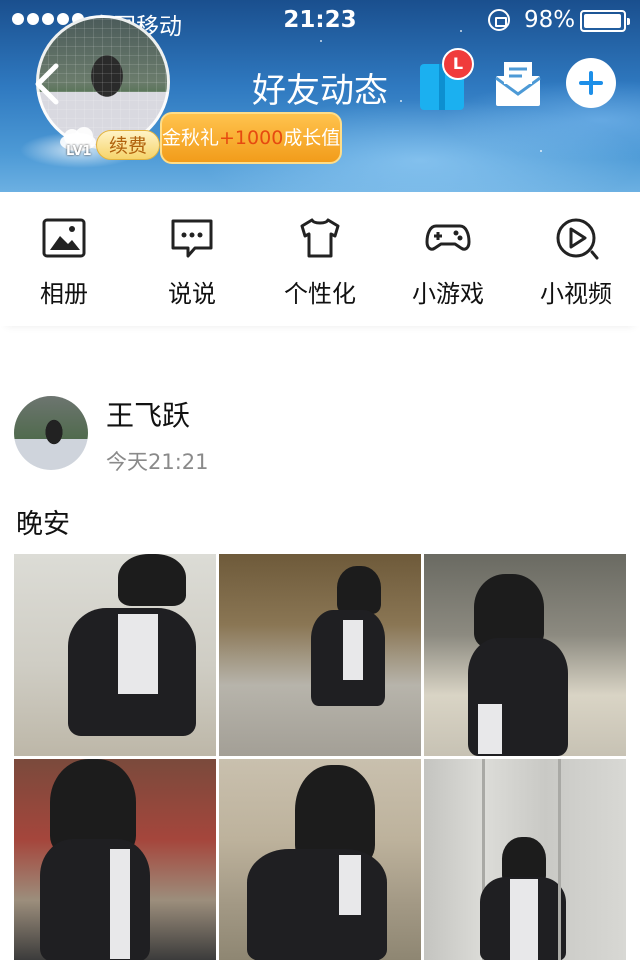 The width and height of the screenshot is (640, 960). What do you see at coordinates (64, 238) in the screenshot?
I see `photo-album-icon` at bounding box center [64, 238].